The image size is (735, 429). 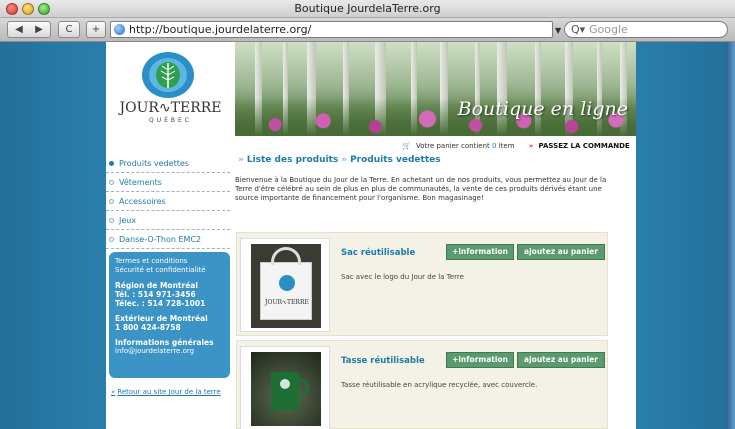 I want to click on product-name: Tasse réutilisable, so click(x=383, y=361).